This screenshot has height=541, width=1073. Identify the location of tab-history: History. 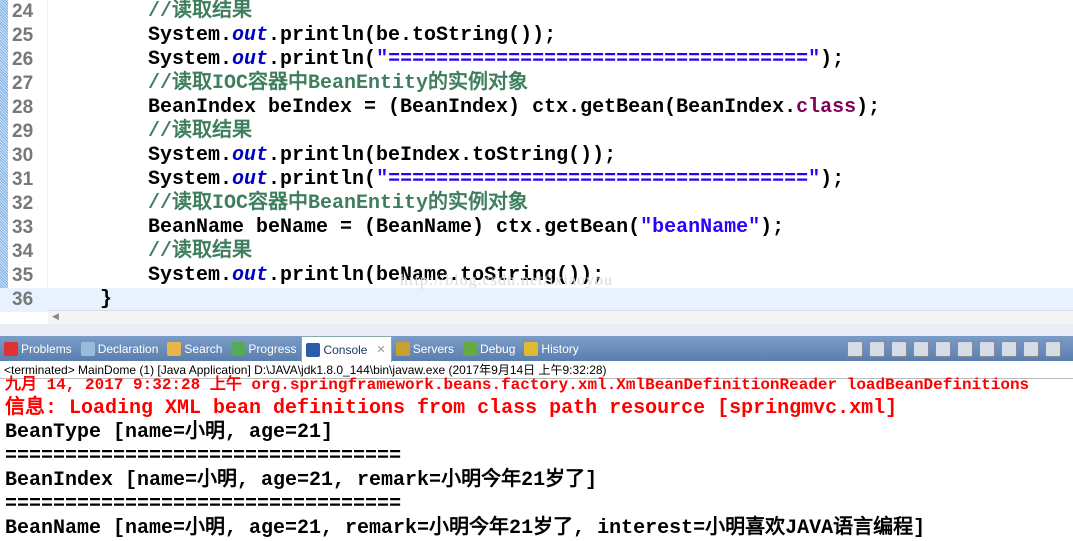
(551, 348).